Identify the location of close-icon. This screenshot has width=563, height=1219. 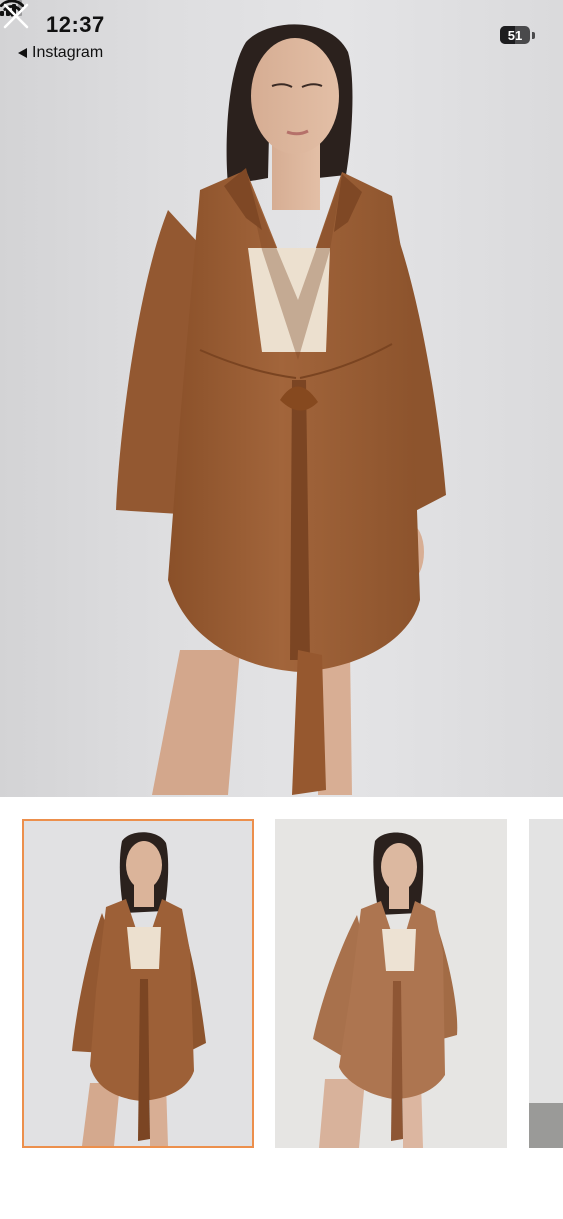
(16, 16).